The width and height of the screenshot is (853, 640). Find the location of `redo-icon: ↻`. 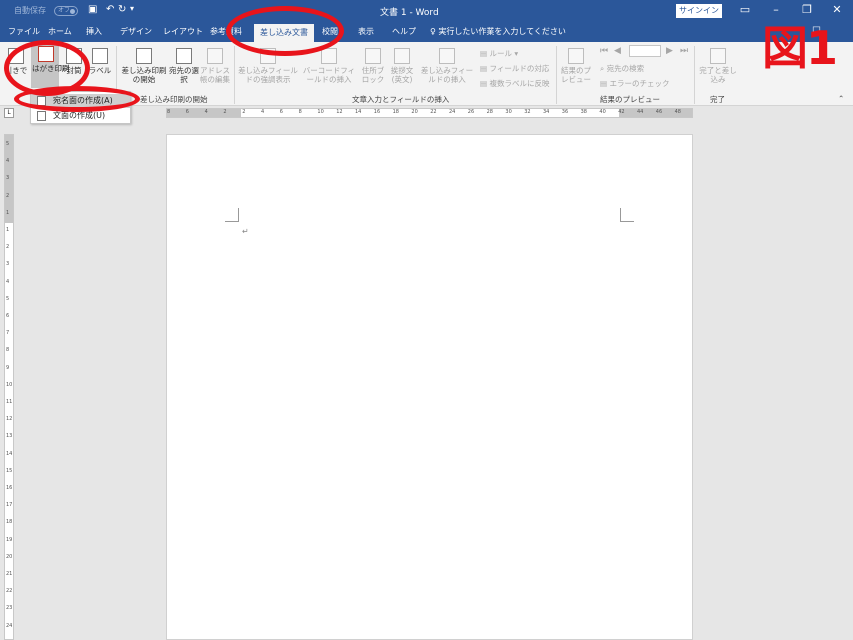

redo-icon: ↻ is located at coordinates (122, 9).